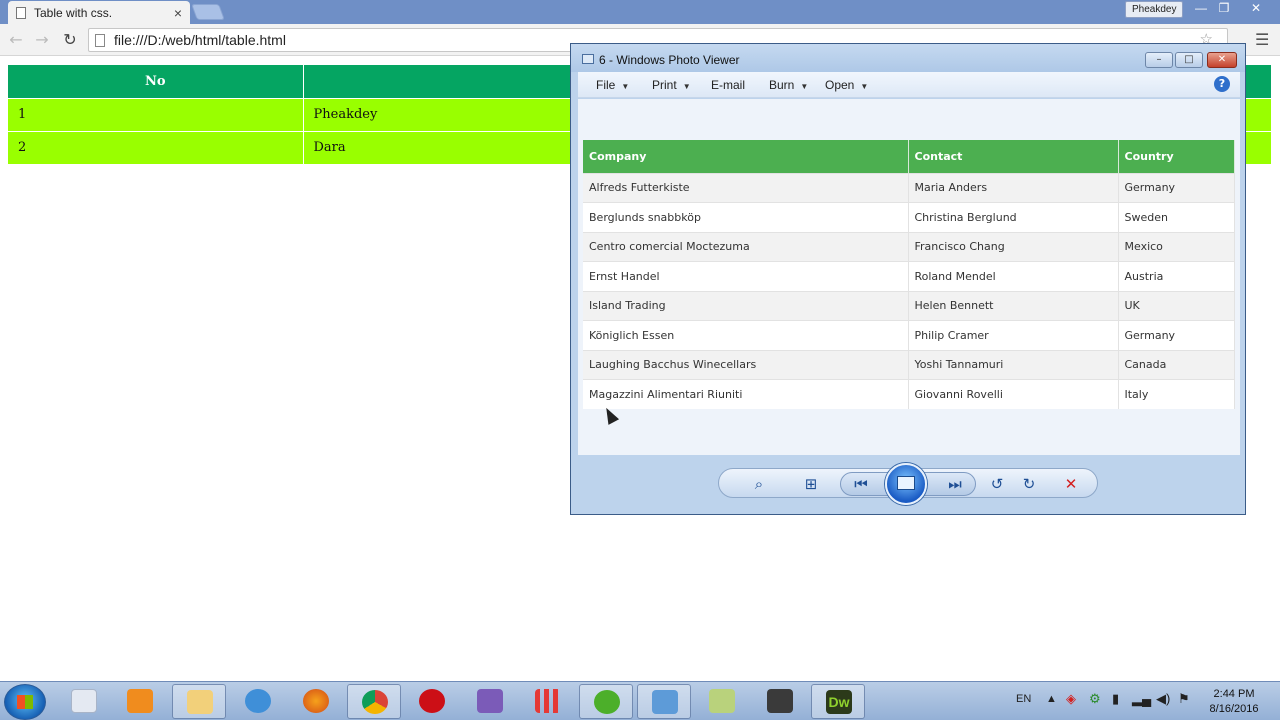  Describe the element at coordinates (671, 85) in the screenshot. I see `menu-print: Print ▼` at that location.